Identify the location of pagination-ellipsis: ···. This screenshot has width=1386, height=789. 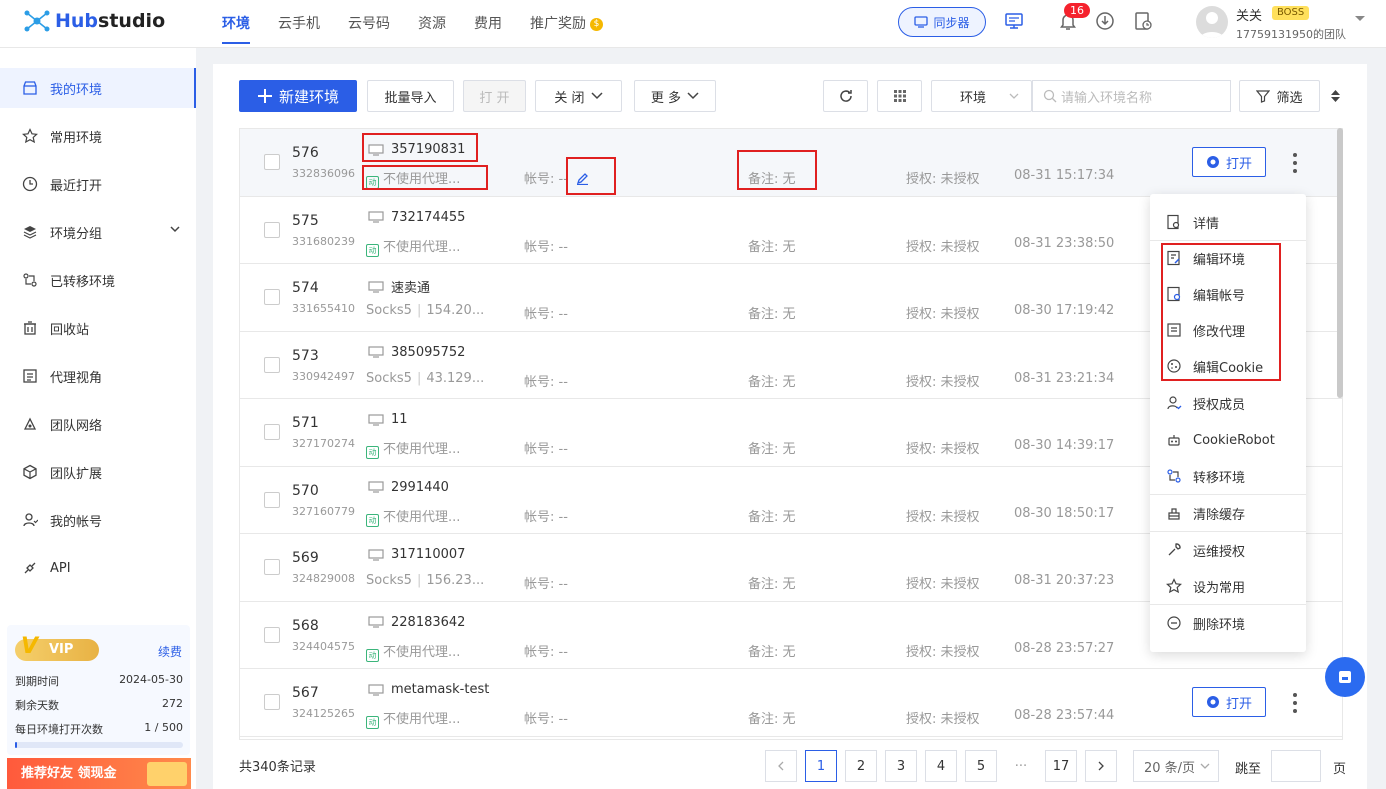
(1021, 766).